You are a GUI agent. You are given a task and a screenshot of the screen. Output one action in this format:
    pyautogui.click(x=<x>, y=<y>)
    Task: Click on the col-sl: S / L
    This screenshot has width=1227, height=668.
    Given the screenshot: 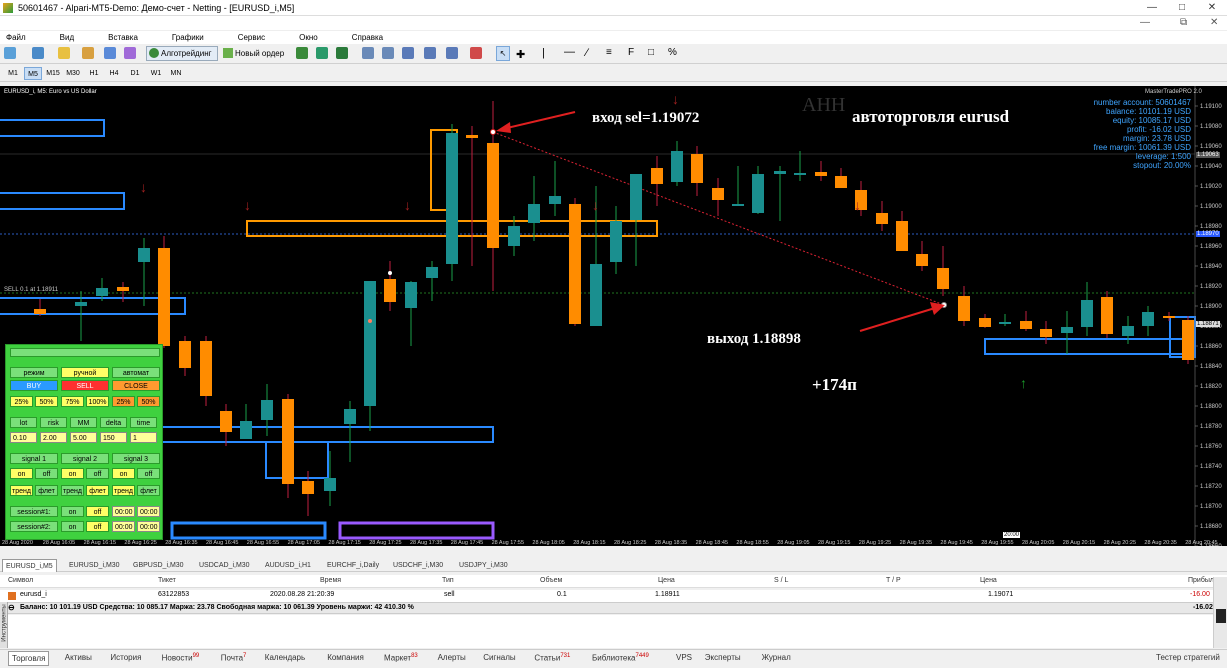 What is the action you would take?
    pyautogui.click(x=781, y=580)
    